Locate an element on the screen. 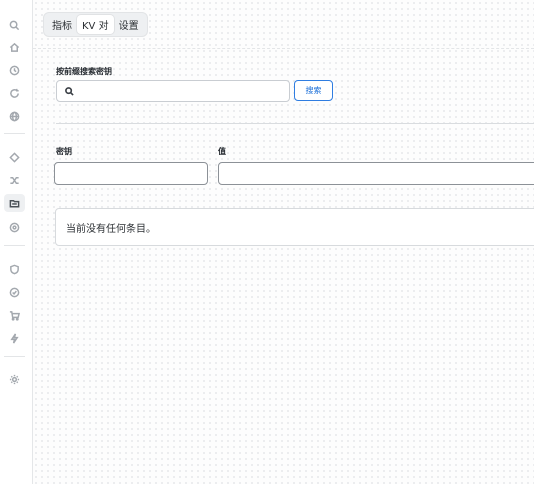 Image resolution: width=534 pixels, height=484 pixels. tab-kv-pairs: KV 对 is located at coordinates (95, 24).